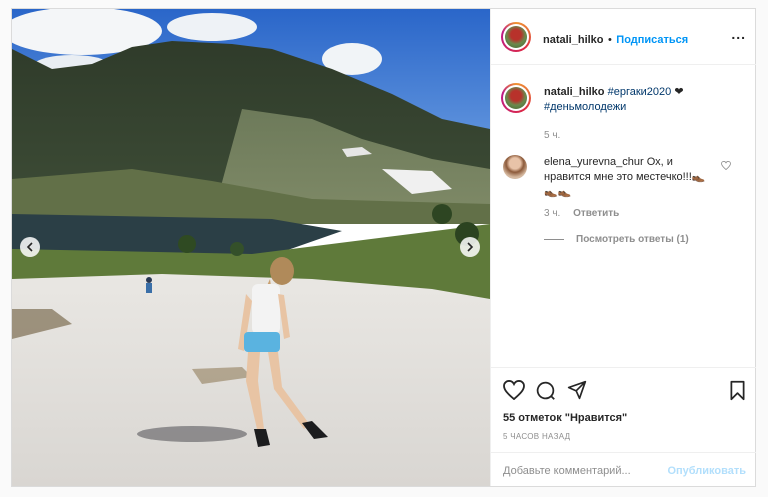  Describe the element at coordinates (552, 213) in the screenshot. I see `comment-time: 3 ч.` at that location.